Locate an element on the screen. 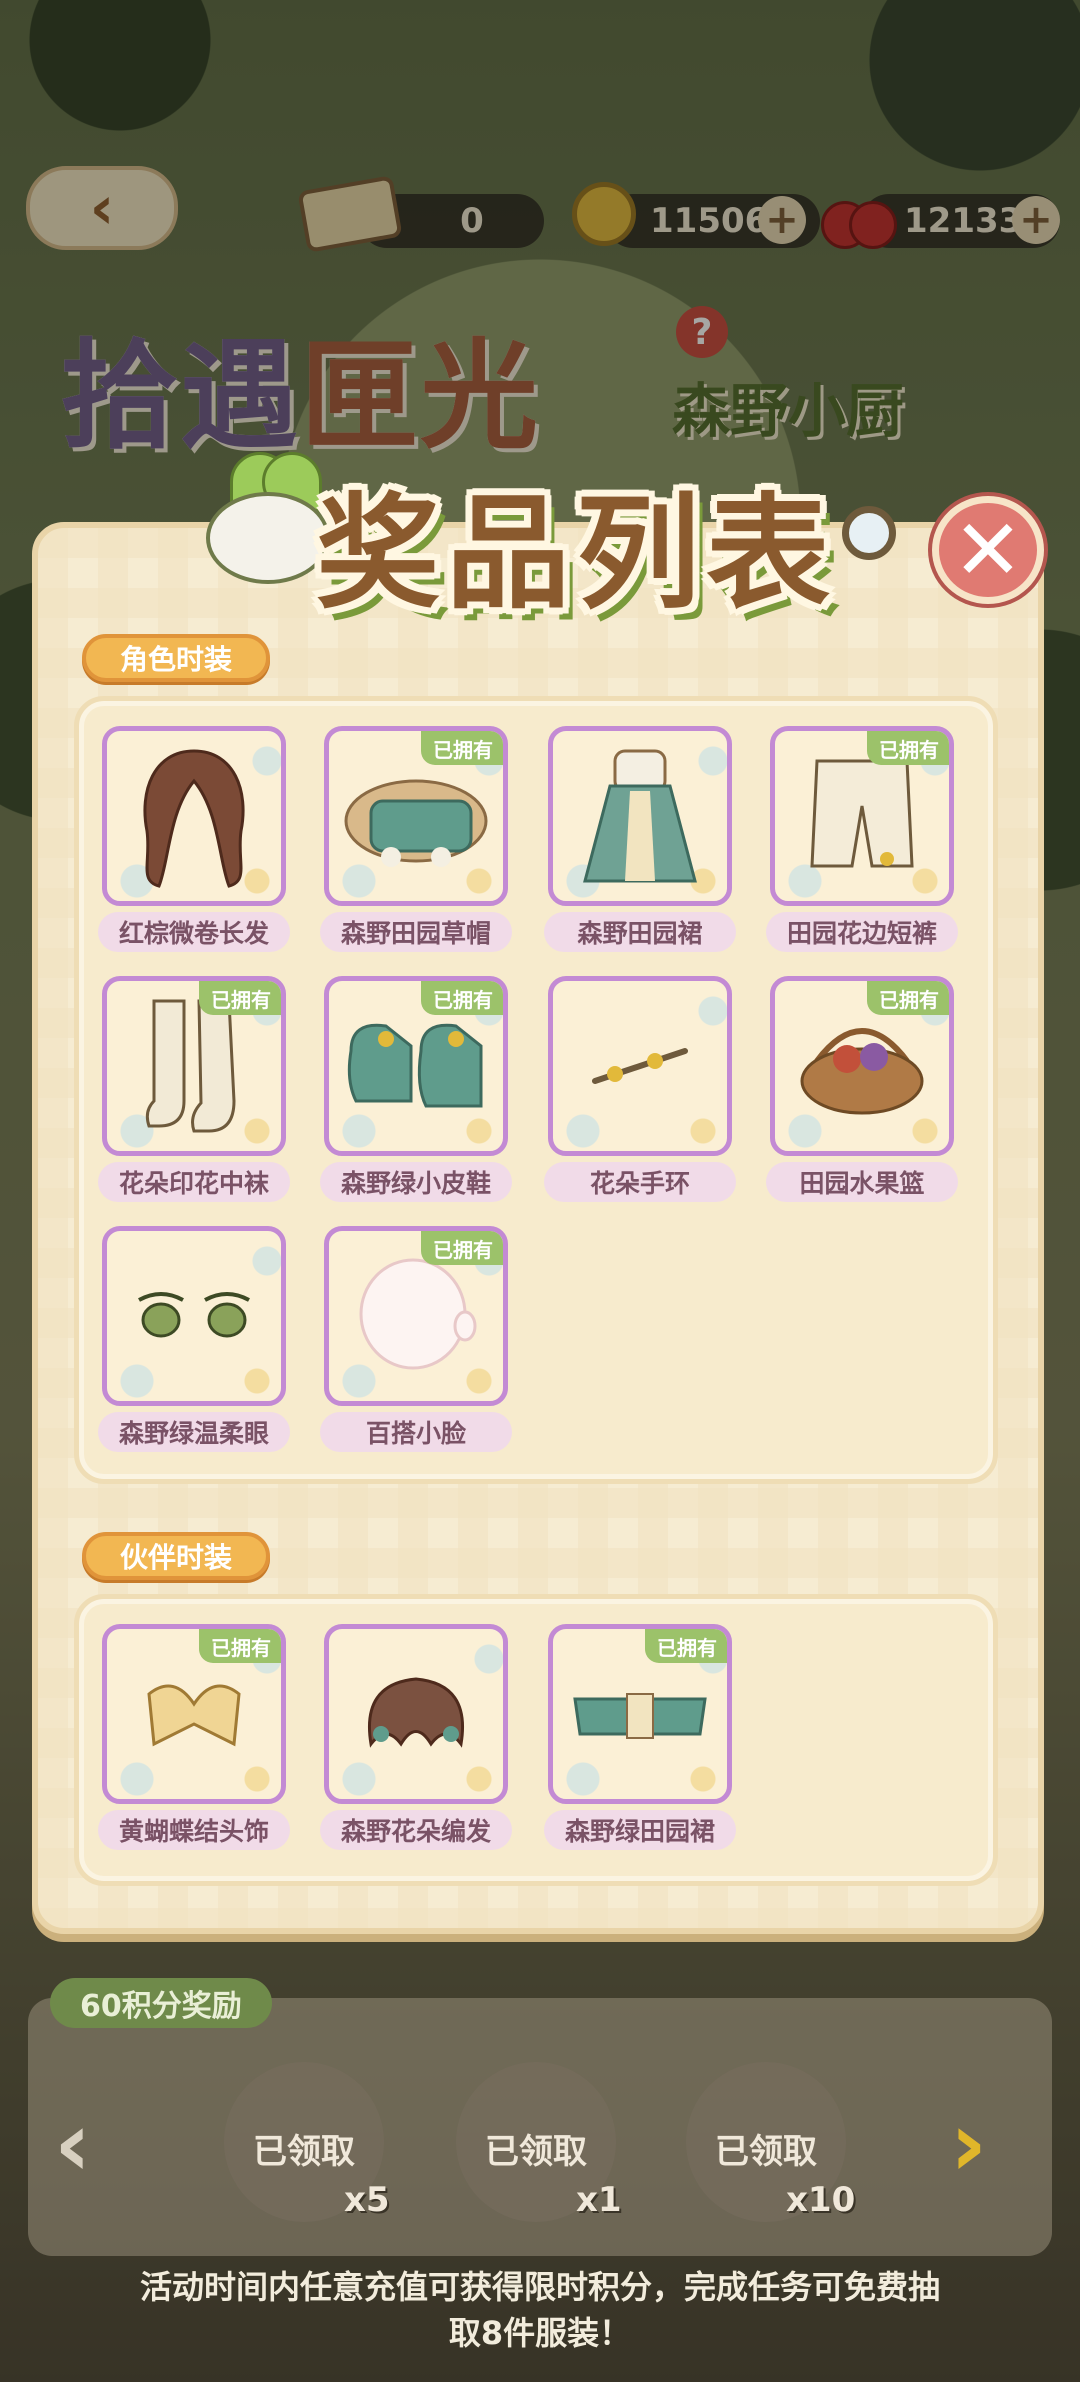 Image resolution: width=1080 pixels, height=2382 pixels. prize-item: 红棕微卷长发 is located at coordinates (194, 842).